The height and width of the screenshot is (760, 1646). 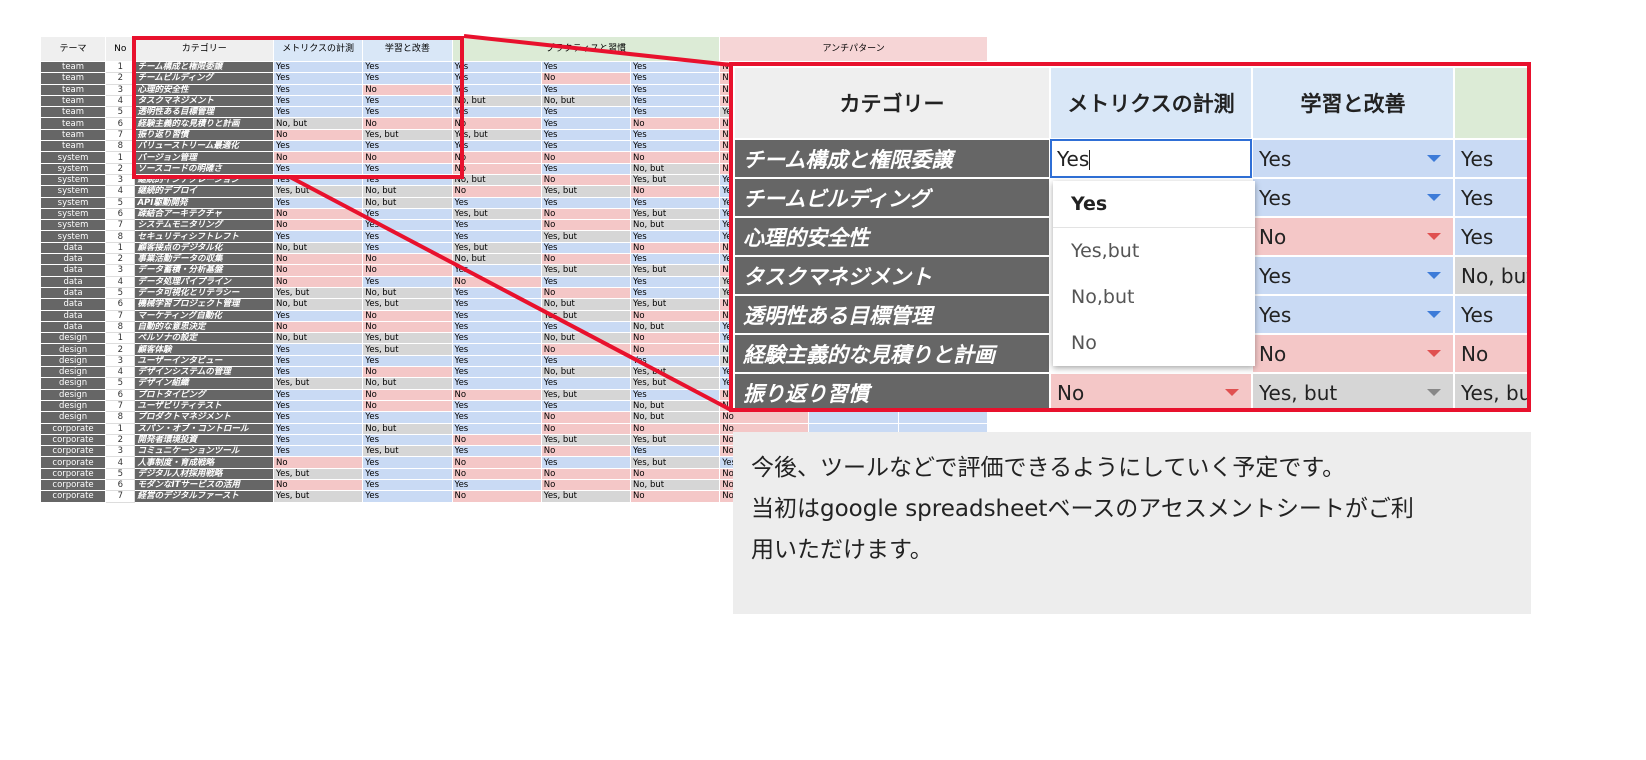 What do you see at coordinates (204, 112) in the screenshot?
I see `category-cell: 透明性ある目標管理` at bounding box center [204, 112].